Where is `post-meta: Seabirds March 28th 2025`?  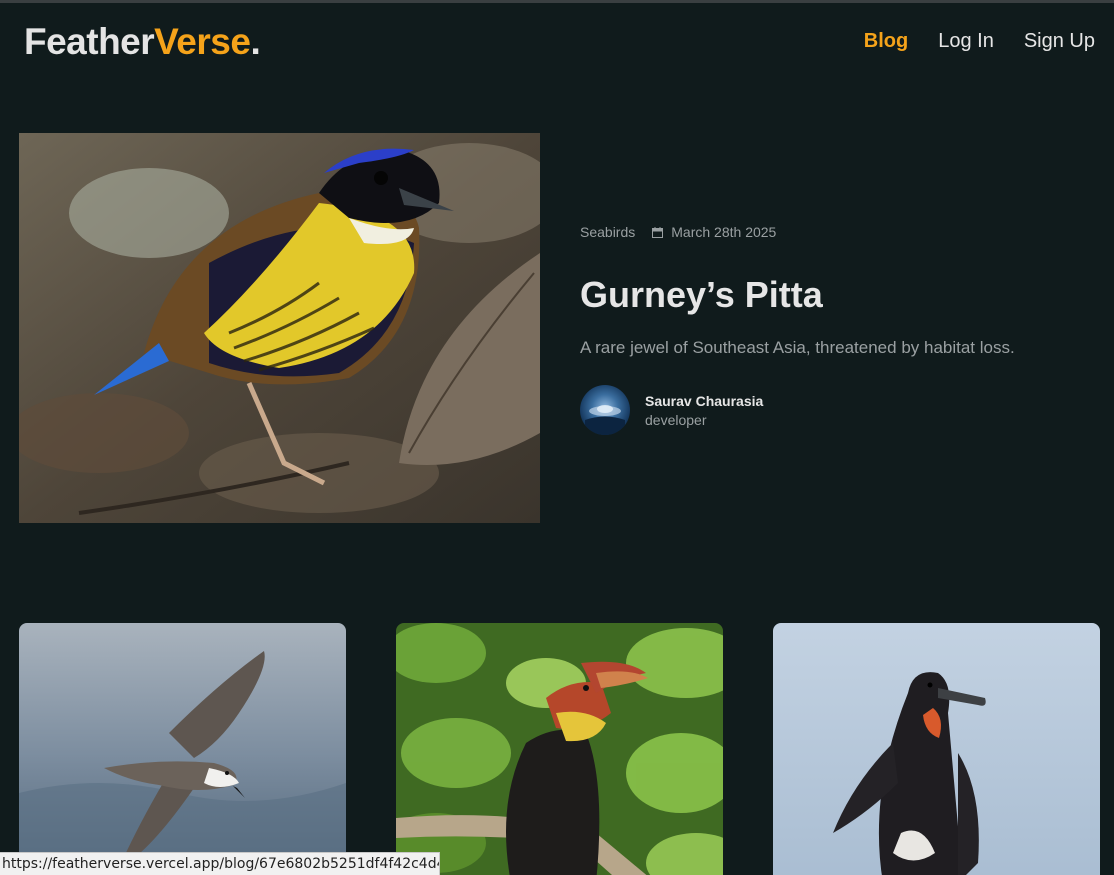 post-meta: Seabirds March 28th 2025 is located at coordinates (678, 232).